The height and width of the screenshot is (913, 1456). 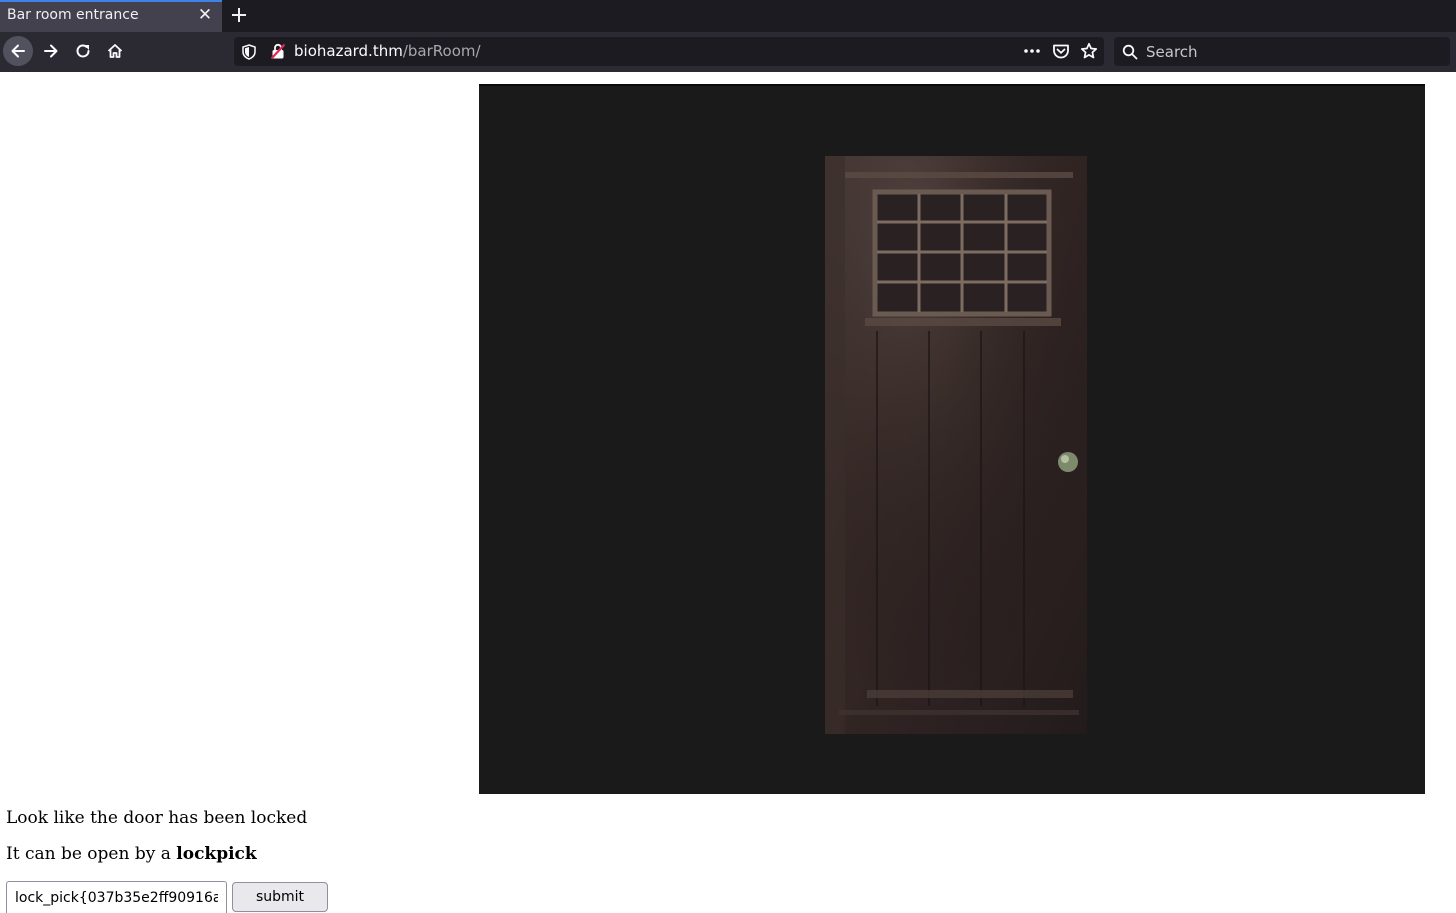 What do you see at coordinates (956, 445) in the screenshot?
I see `door-illustration` at bounding box center [956, 445].